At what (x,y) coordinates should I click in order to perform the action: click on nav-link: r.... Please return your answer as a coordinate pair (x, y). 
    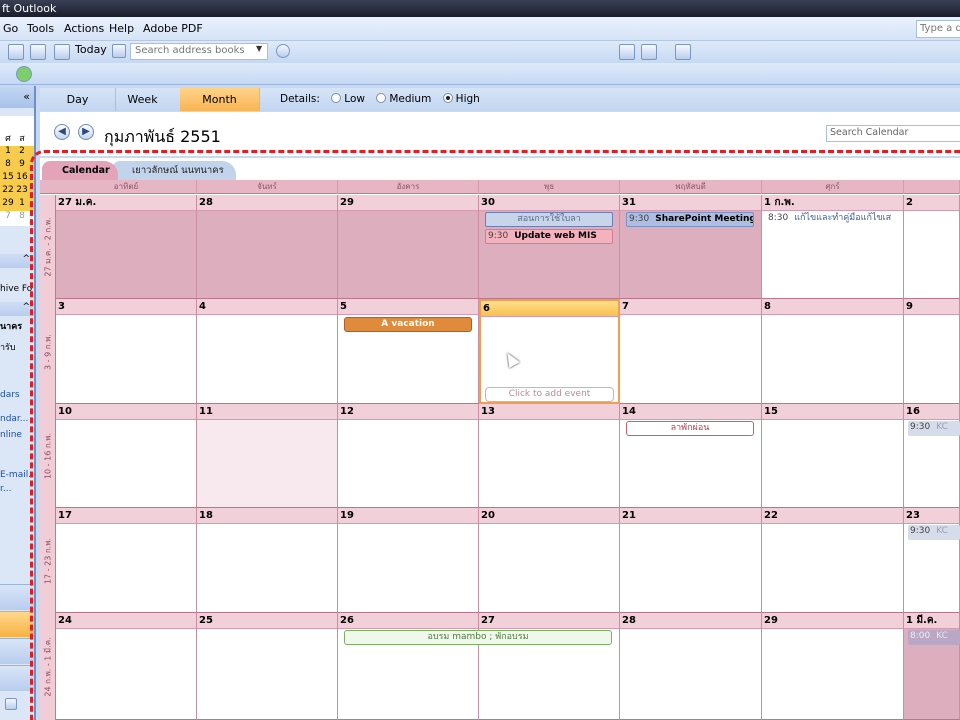
    Looking at the image, I should click on (5, 489).